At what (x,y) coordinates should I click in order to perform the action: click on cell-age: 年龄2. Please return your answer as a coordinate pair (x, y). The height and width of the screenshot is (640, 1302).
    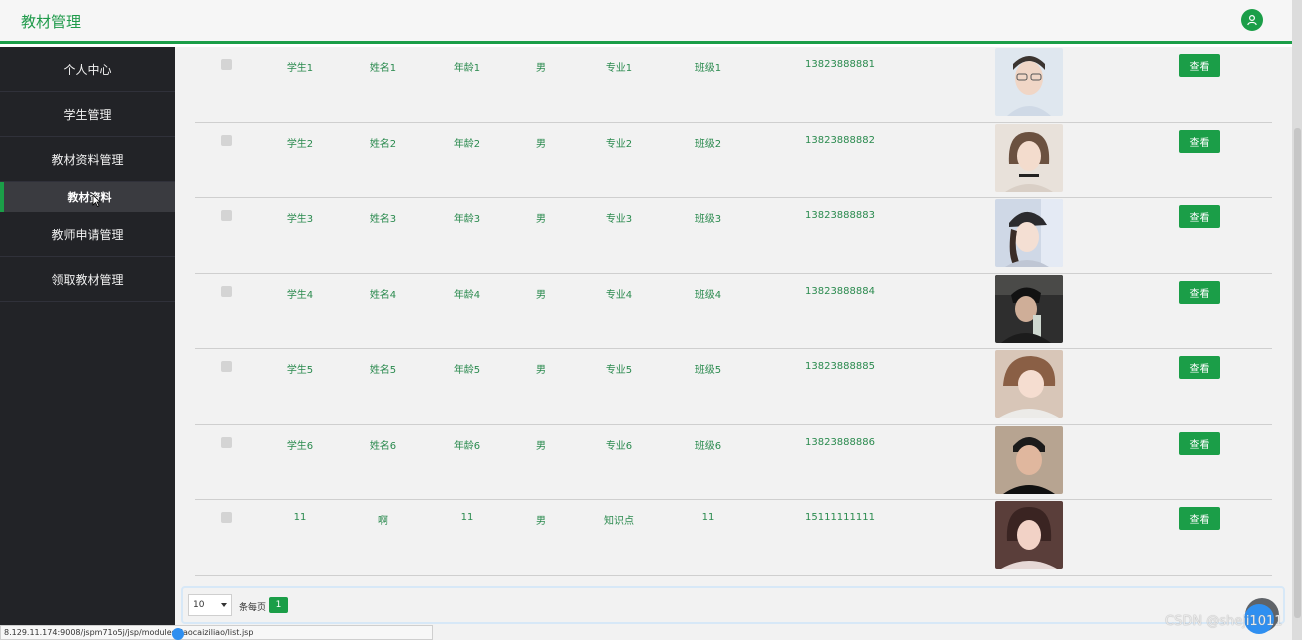
    Looking at the image, I should click on (467, 144).